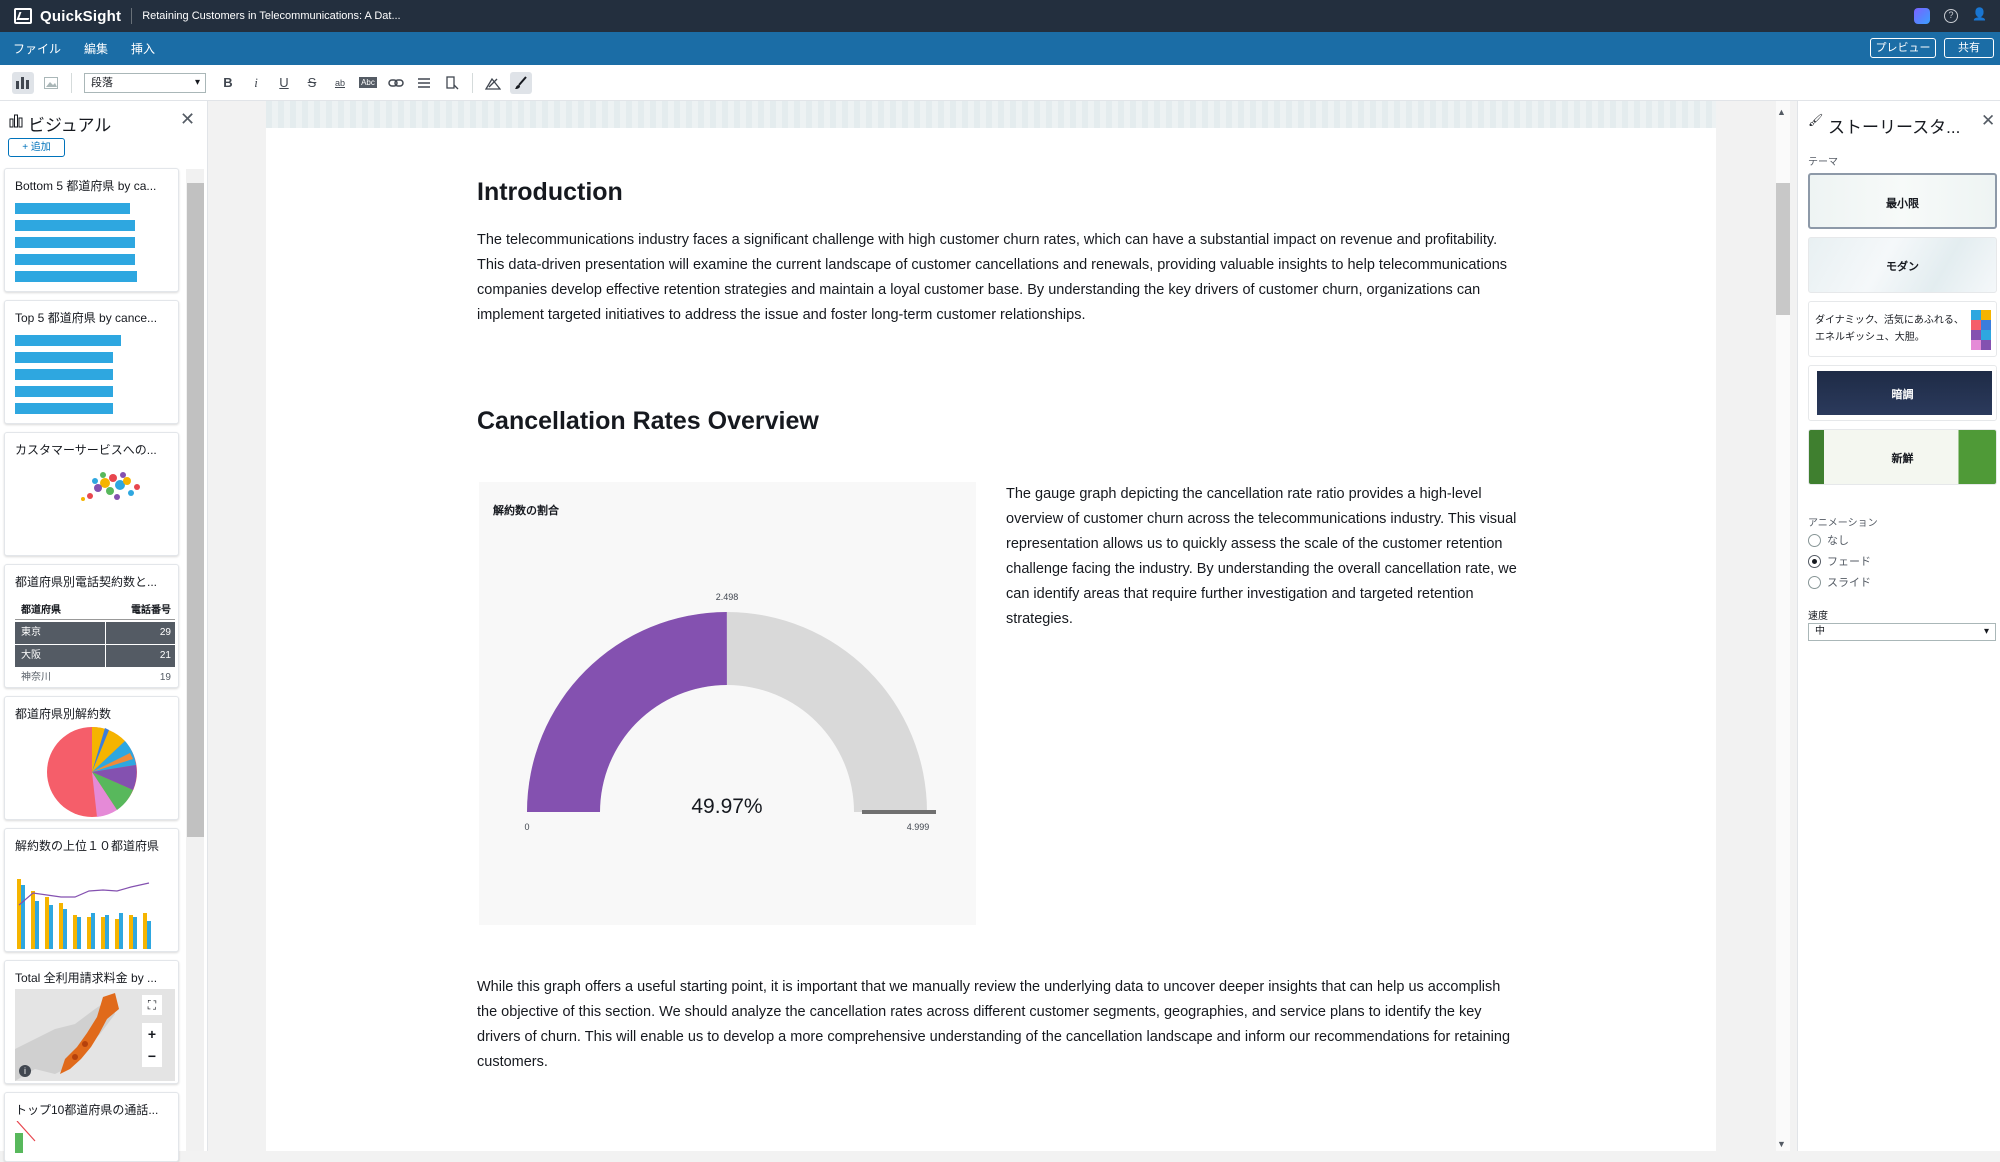  Describe the element at coordinates (87, 846) in the screenshot. I see `visual-card-title: 解約数の上位１０都道府県` at that location.